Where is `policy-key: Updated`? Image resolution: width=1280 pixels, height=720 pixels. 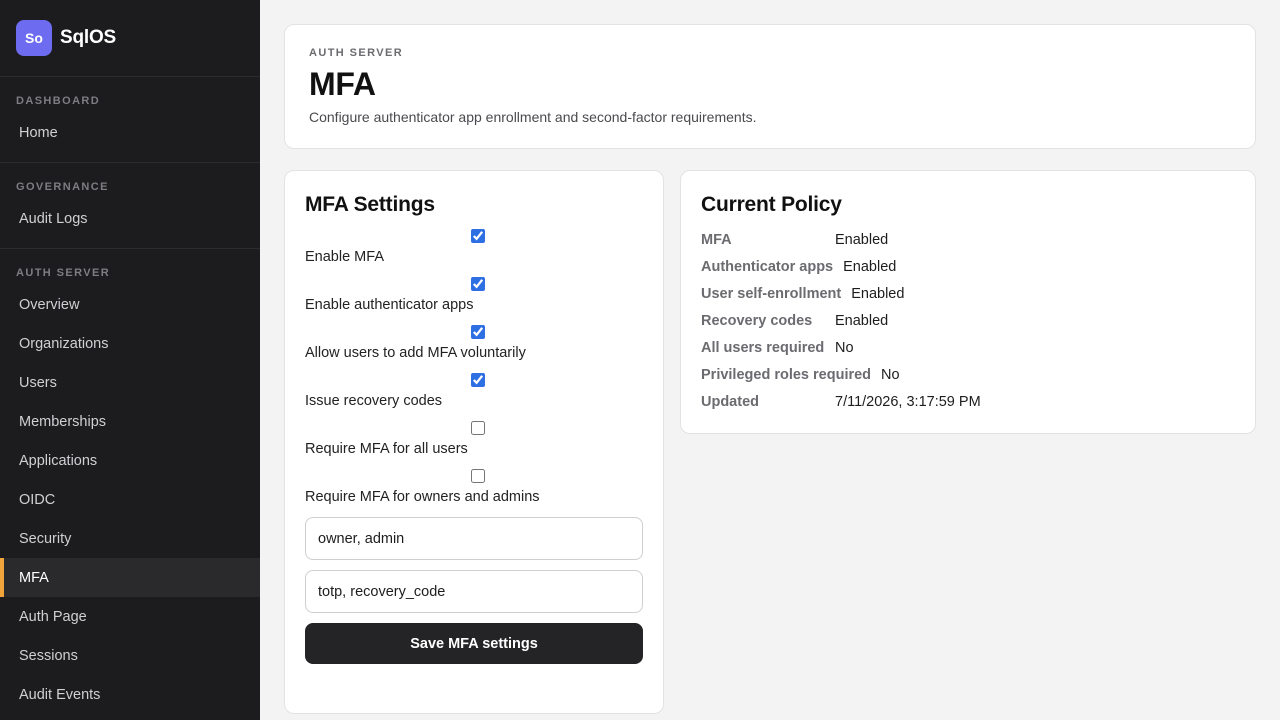 policy-key: Updated is located at coordinates (730, 401).